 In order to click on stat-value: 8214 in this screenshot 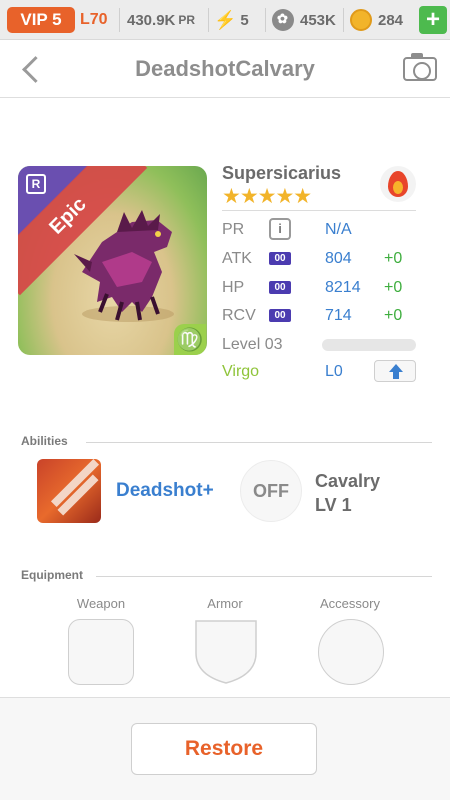, I will do `click(343, 287)`.